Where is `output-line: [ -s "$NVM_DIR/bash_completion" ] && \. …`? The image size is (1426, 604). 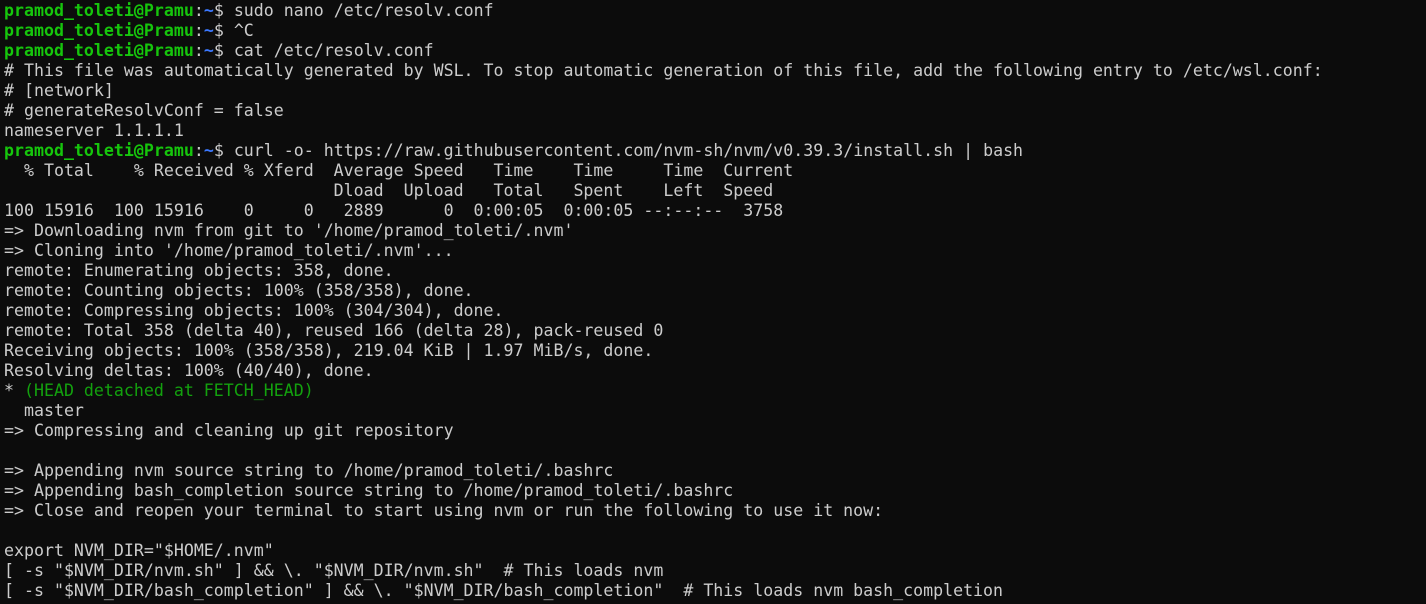
output-line: [ -s "$NVM_DIR/bash_completion" ] && \. … is located at coordinates (504, 590).